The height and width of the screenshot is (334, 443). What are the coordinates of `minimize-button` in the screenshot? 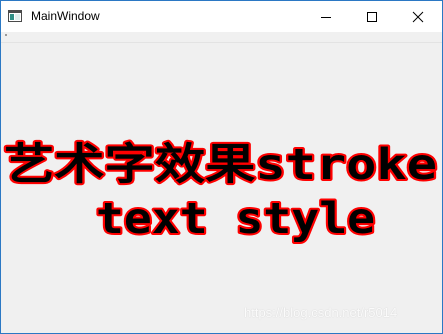 It's located at (326, 16).